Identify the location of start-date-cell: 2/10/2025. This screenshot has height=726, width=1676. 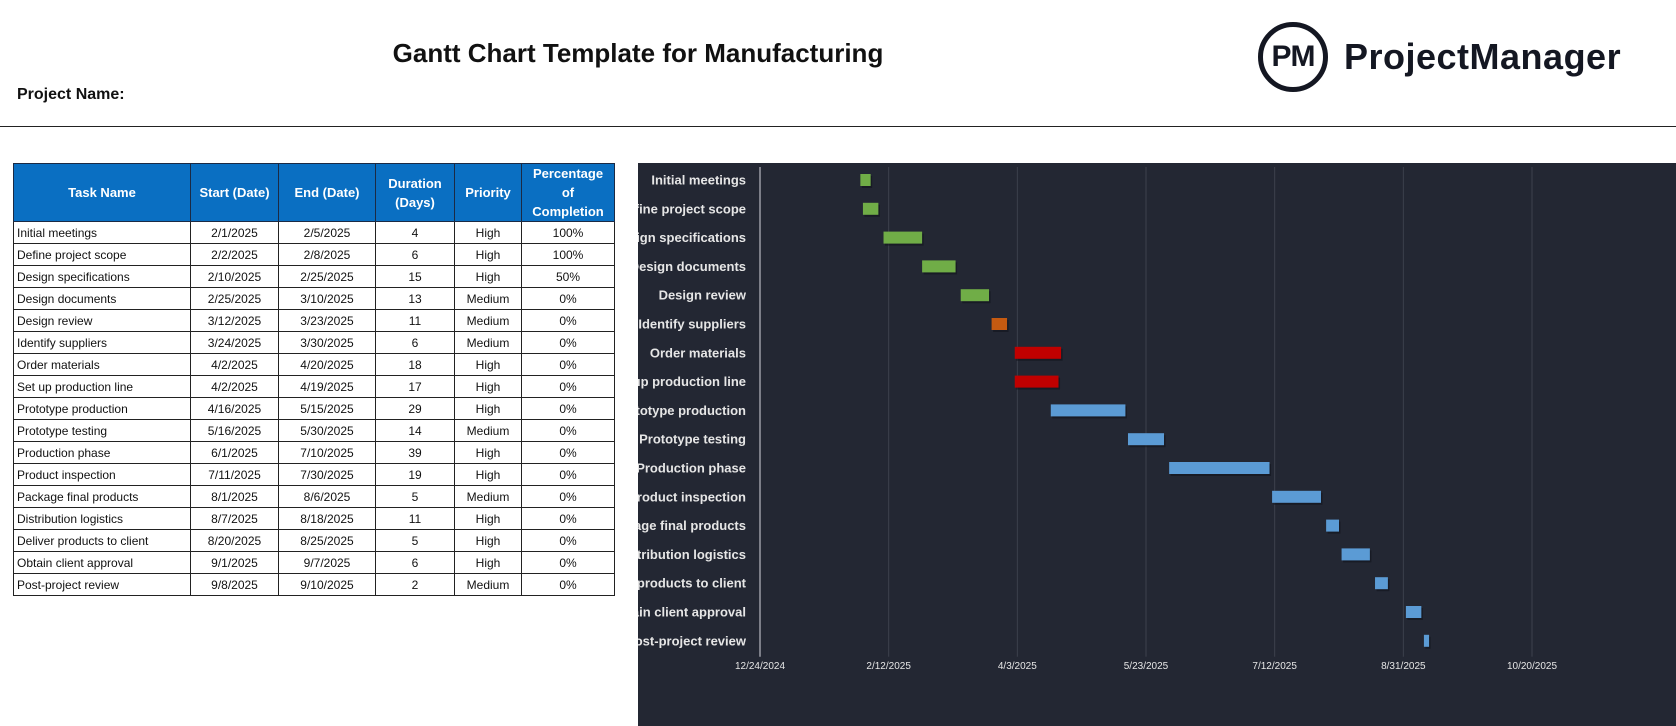
(234, 276).